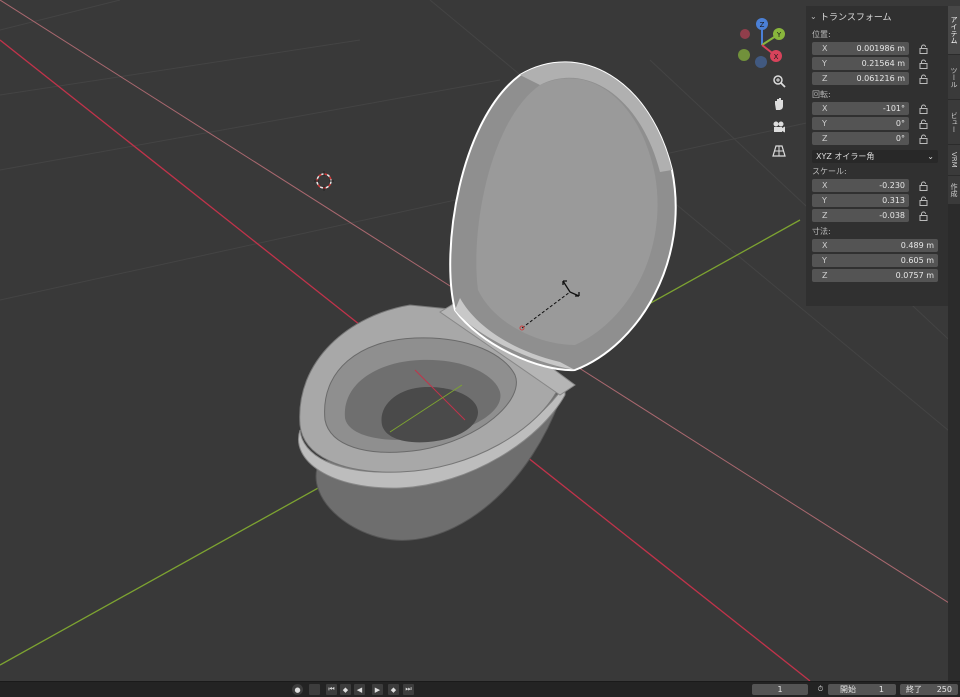 The width and height of the screenshot is (960, 697). Describe the element at coordinates (821, 94) in the screenshot. I see `rotation-label: 回転:` at that location.